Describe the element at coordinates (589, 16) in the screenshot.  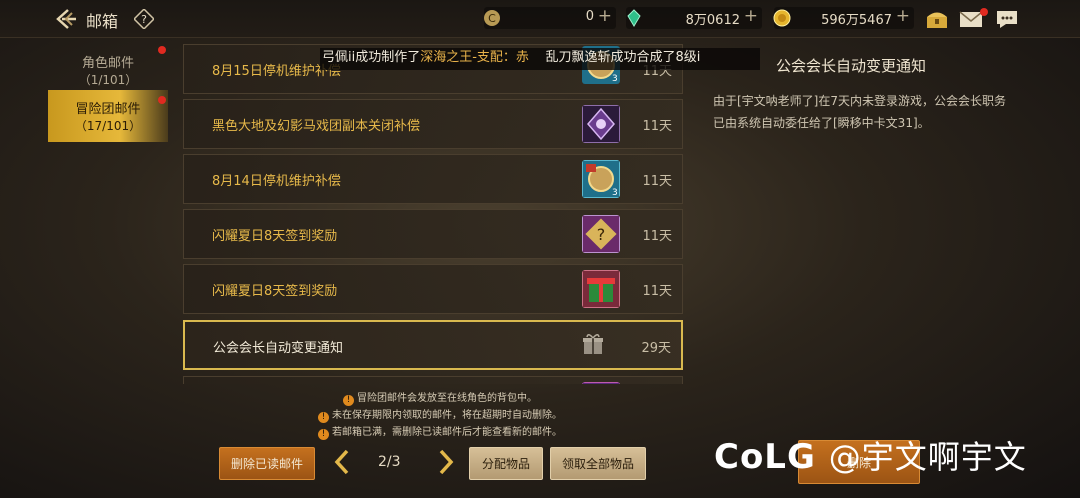
I see `currency-c-value: 0` at that location.